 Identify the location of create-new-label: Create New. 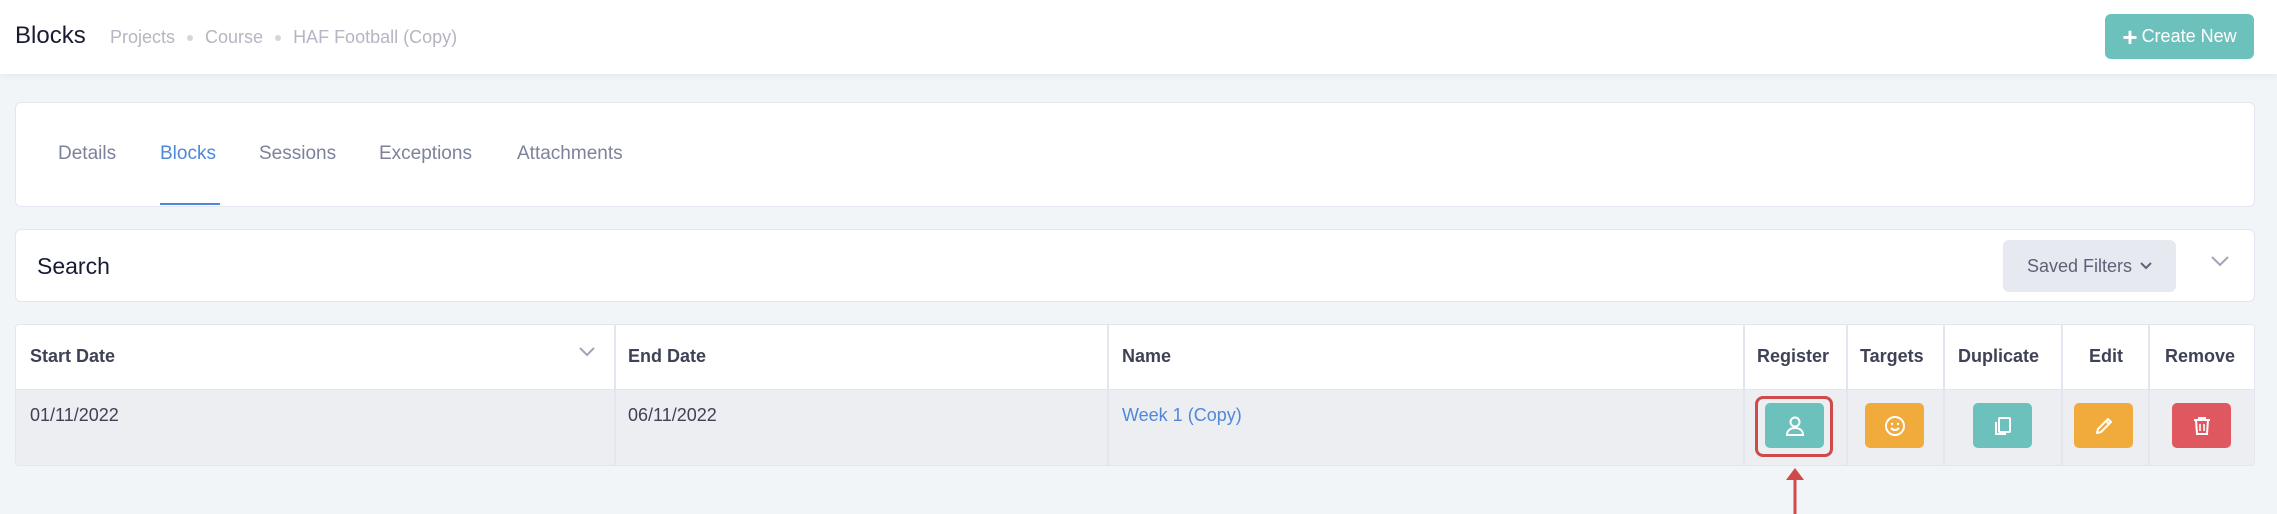
(2189, 36).